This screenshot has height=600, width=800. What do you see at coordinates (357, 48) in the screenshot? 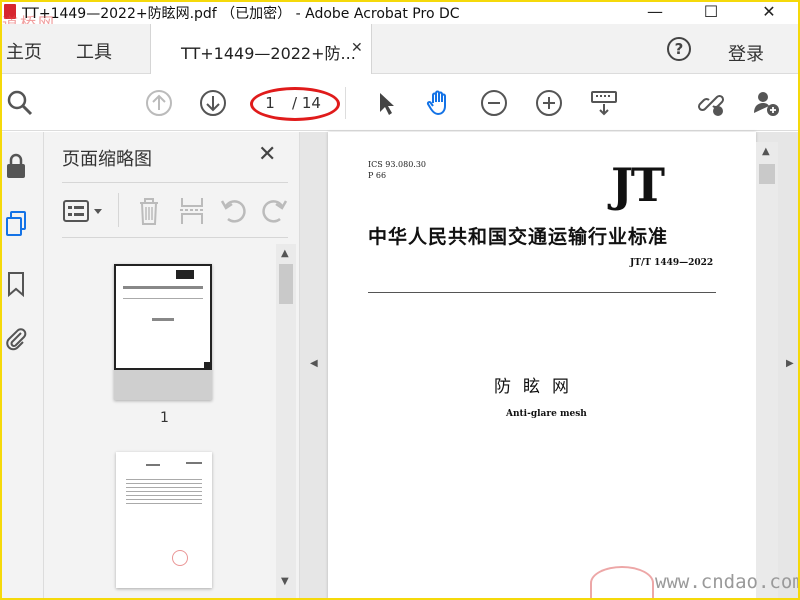
I see `tab-close-button: ✕` at bounding box center [357, 48].